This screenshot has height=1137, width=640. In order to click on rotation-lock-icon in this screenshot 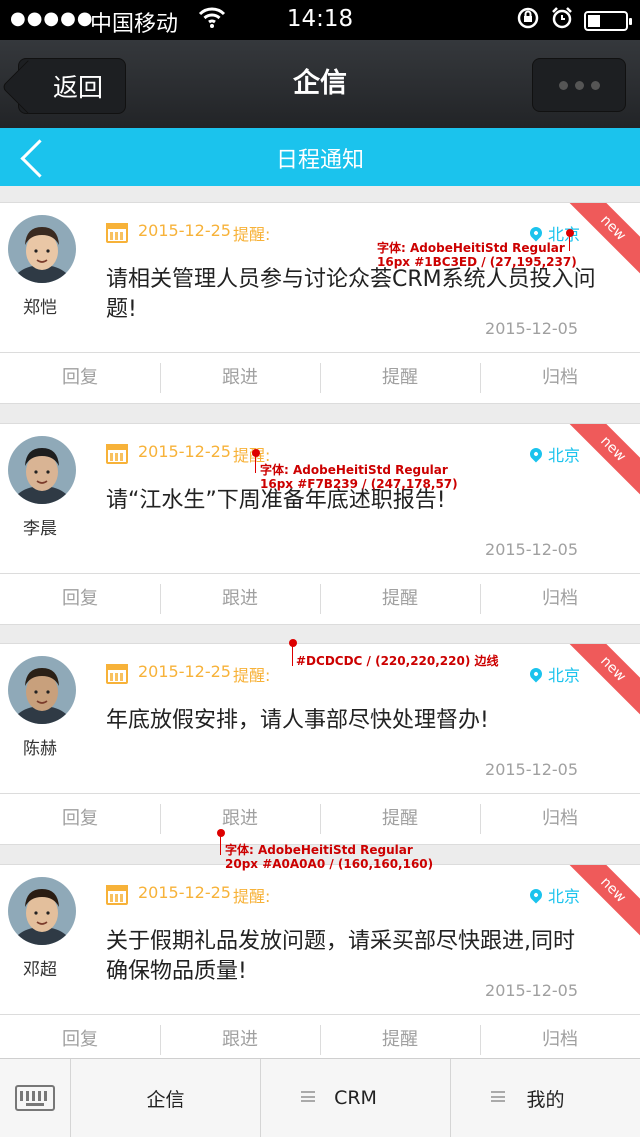, I will do `click(528, 21)`.